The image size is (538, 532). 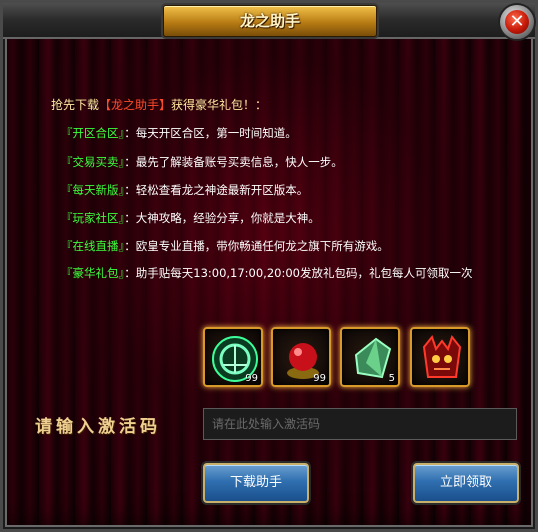 What do you see at coordinates (219, 105) in the screenshot?
I see `intro-suffix: 获得豪华礼包！：` at bounding box center [219, 105].